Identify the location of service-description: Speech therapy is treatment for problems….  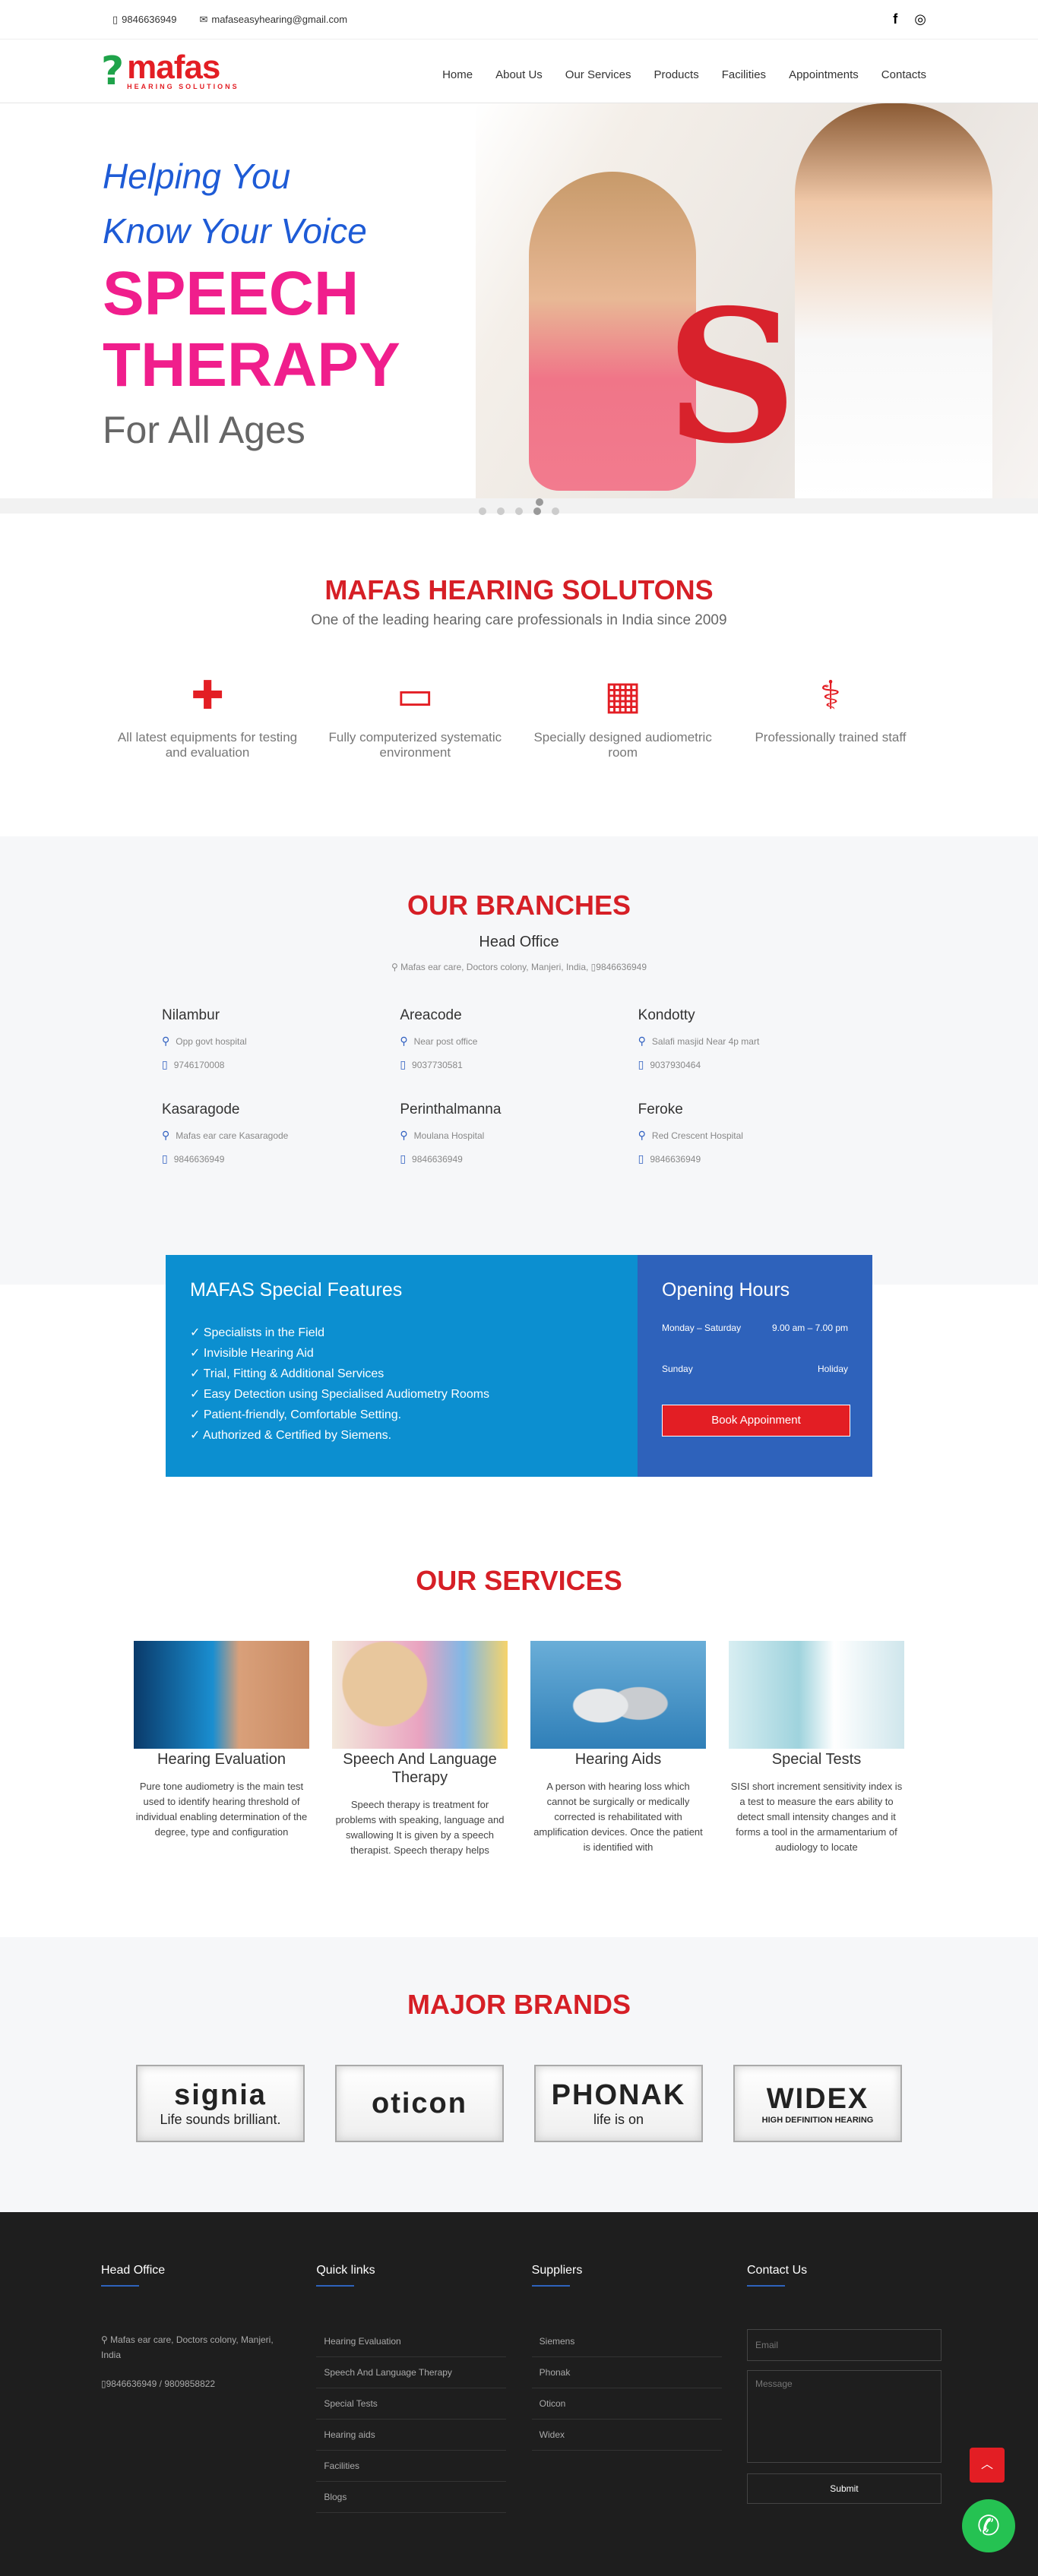
(420, 1827).